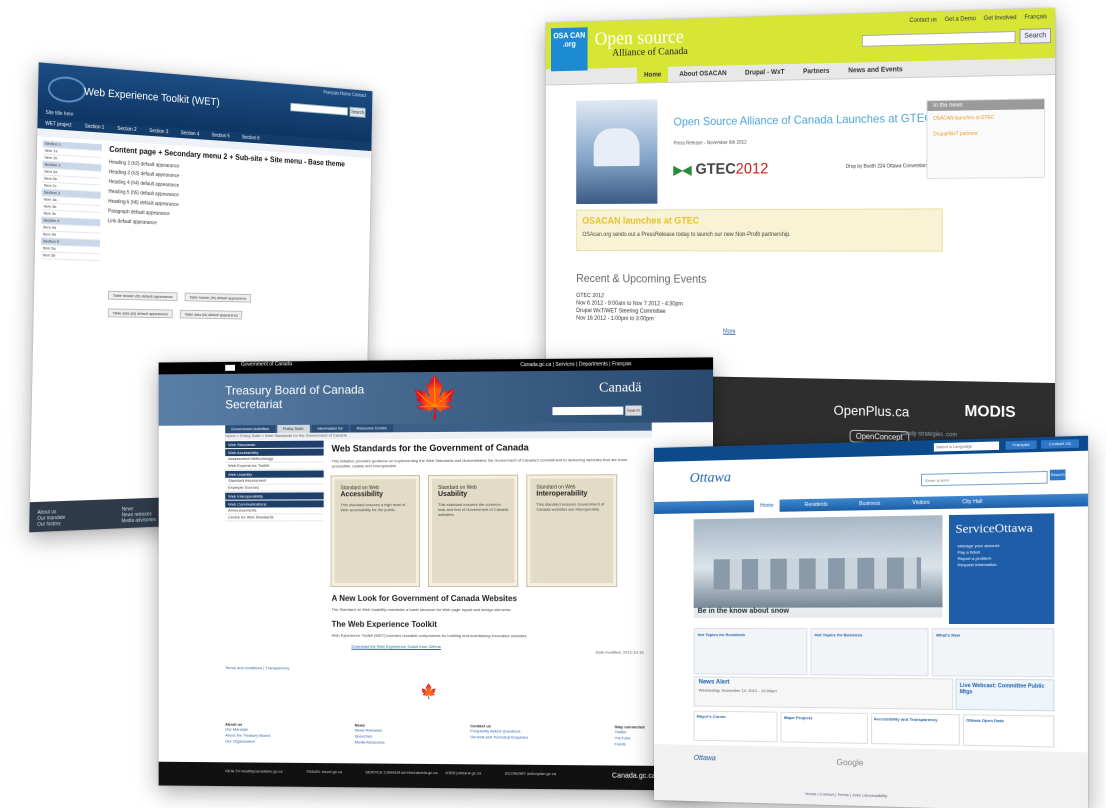 The height and width of the screenshot is (808, 1106). I want to click on ottawa-tile: Accessibility and Transparency, so click(915, 729).